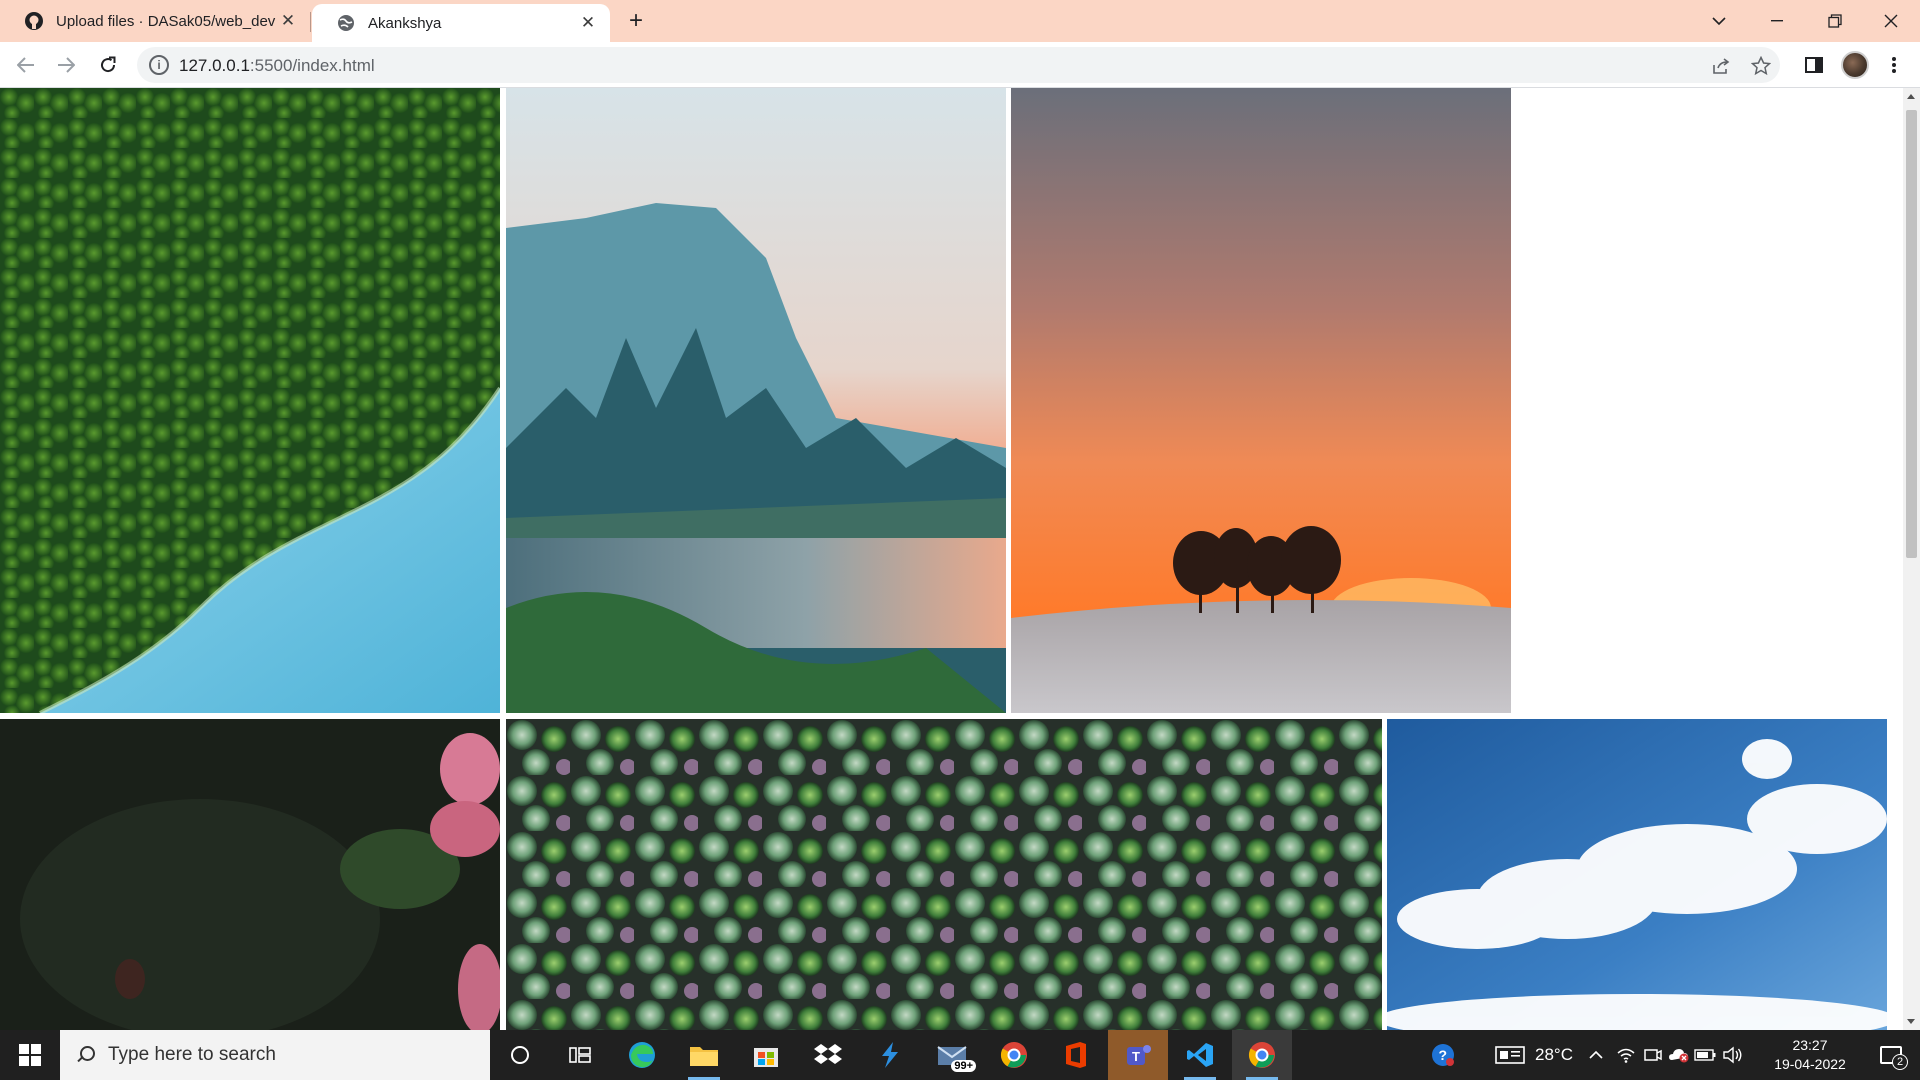 The width and height of the screenshot is (1920, 1080). Describe the element at coordinates (520, 1055) in the screenshot. I see `cortana-icon` at that location.